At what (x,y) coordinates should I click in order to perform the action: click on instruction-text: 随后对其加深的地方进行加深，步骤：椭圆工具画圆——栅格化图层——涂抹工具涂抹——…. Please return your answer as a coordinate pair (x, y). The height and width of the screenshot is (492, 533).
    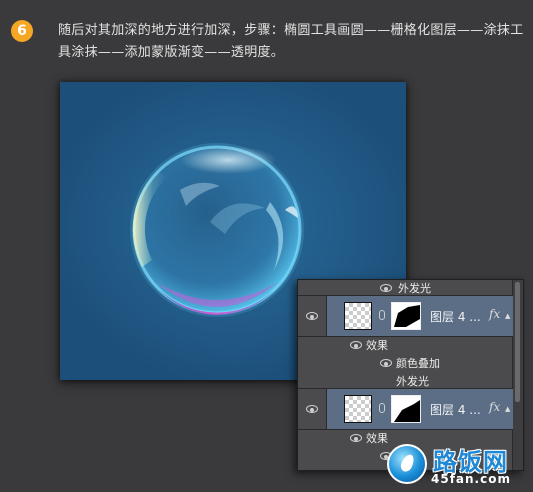
    Looking at the image, I should click on (291, 41).